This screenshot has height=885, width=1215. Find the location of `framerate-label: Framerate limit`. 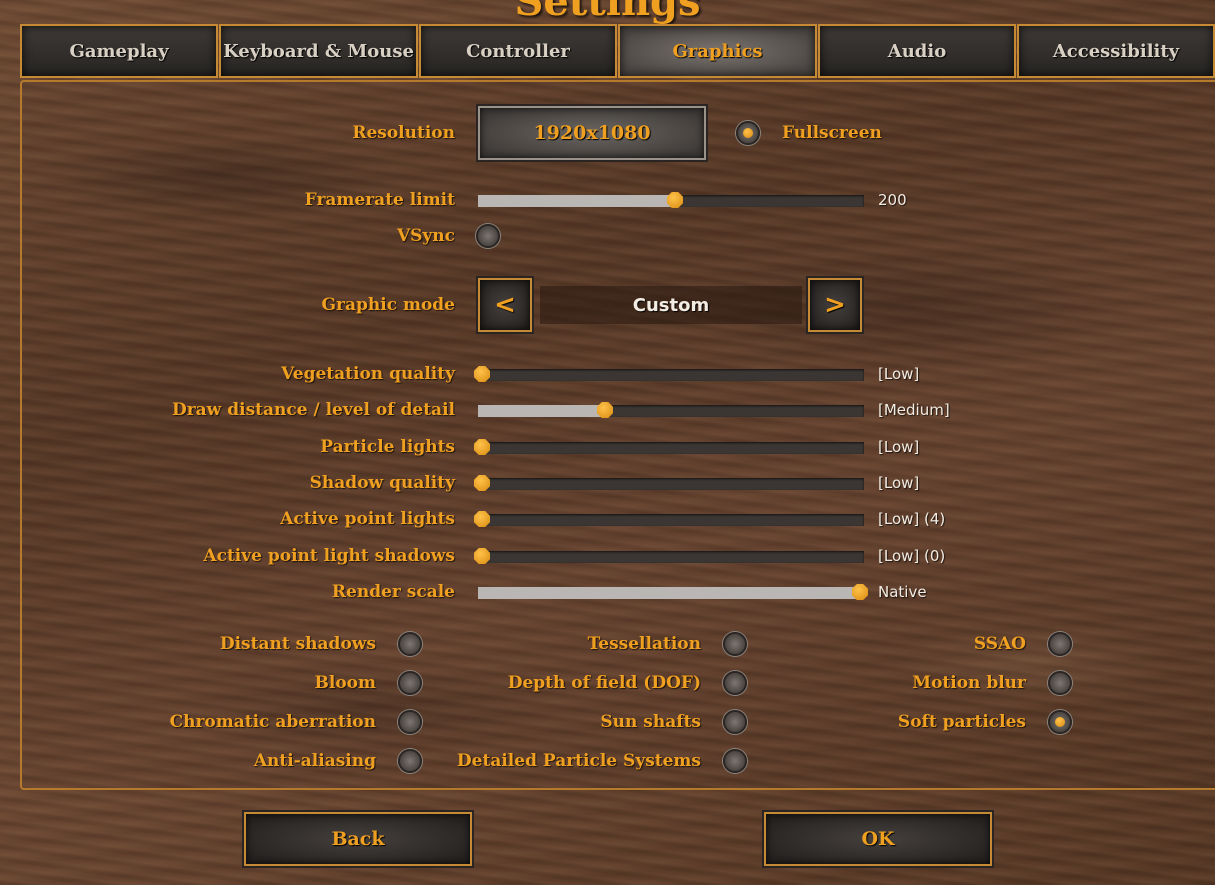

framerate-label: Framerate limit is located at coordinates (379, 200).